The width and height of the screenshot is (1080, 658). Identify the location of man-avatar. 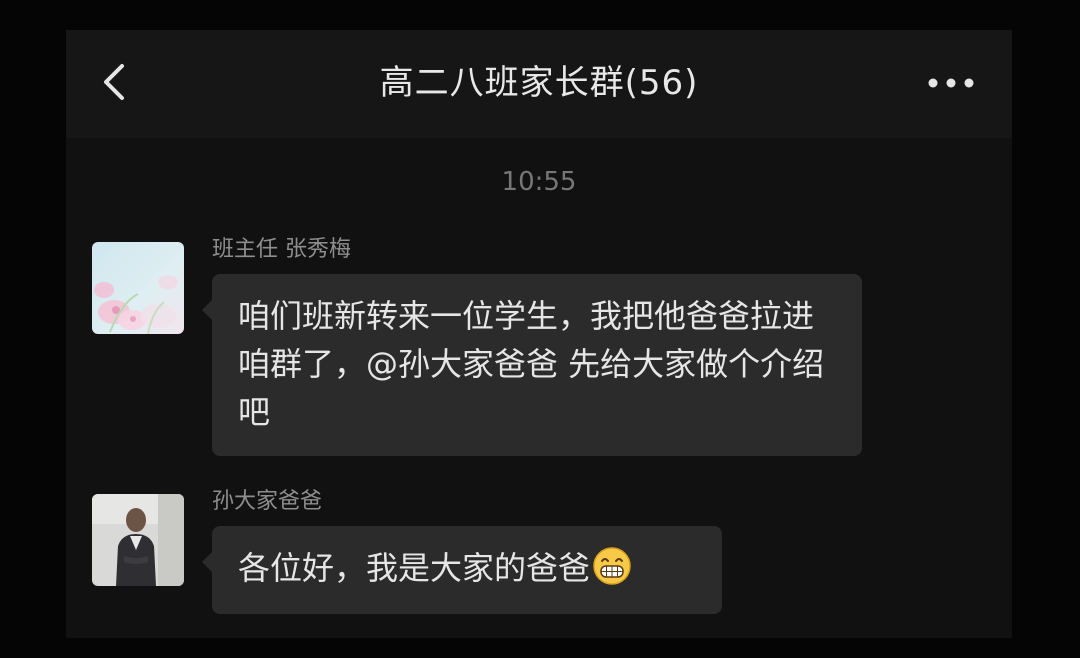
(138, 540).